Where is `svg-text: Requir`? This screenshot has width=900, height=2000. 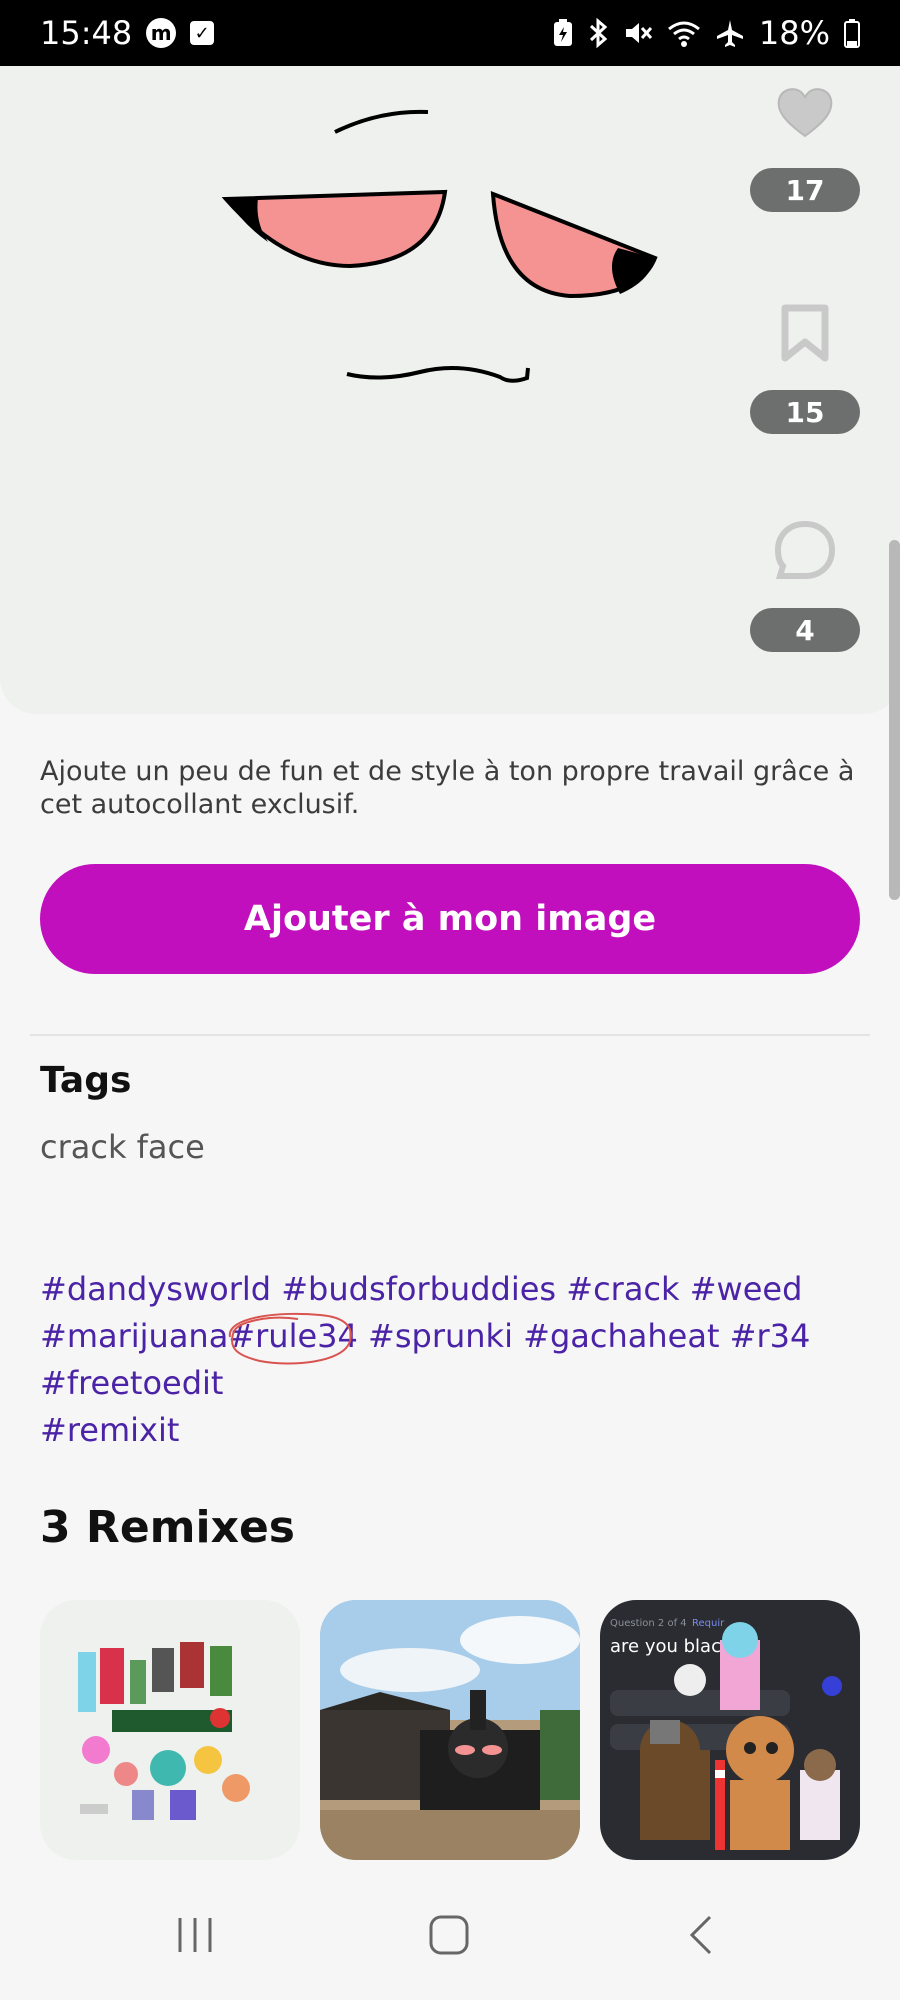 svg-text: Requir is located at coordinates (708, 1623).